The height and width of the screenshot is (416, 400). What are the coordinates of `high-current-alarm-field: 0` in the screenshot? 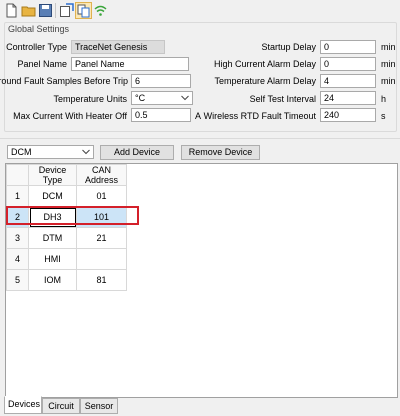 It's located at (348, 64).